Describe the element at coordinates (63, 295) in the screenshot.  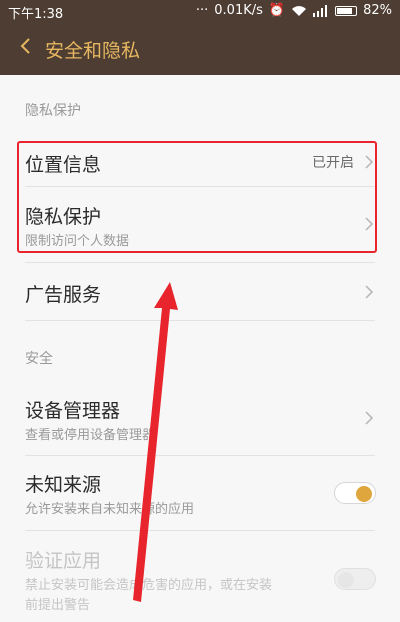
I see `ad-service-title: 广告服务` at that location.